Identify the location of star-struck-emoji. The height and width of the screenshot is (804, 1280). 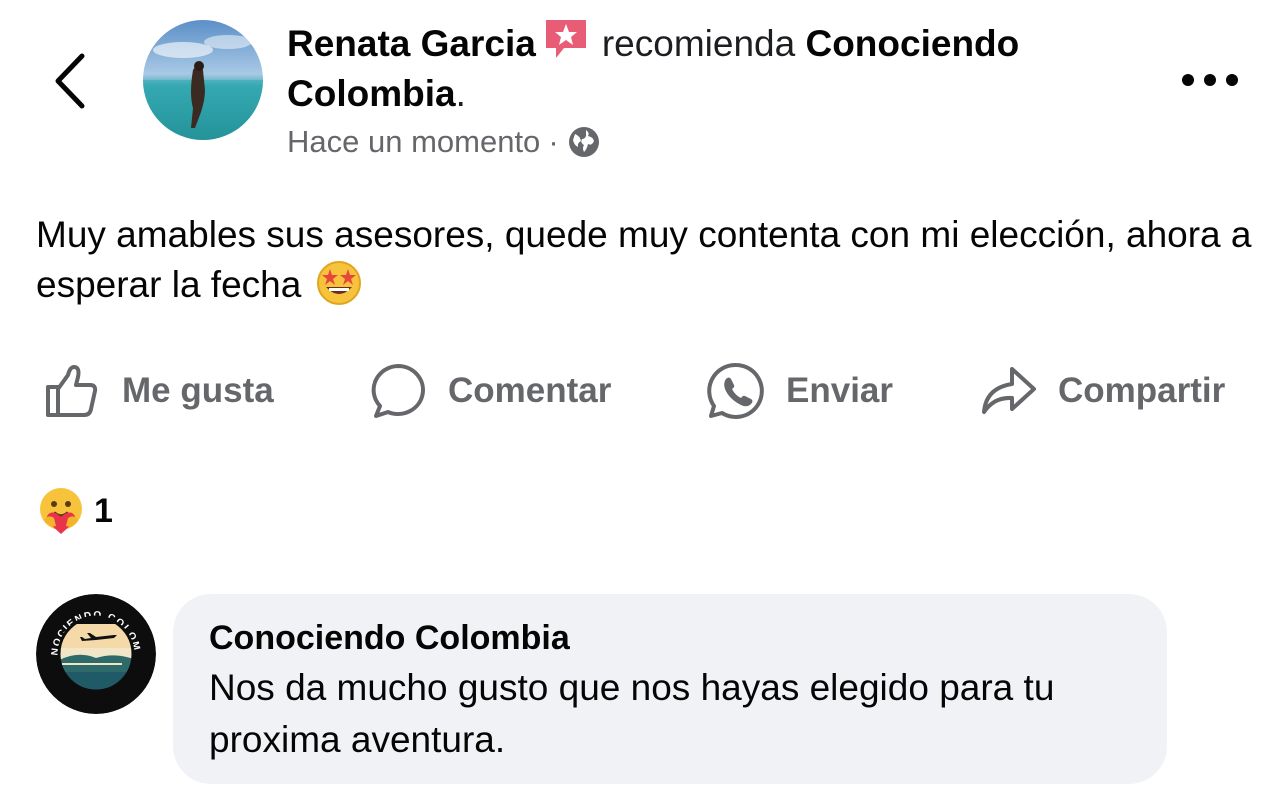
(339, 283).